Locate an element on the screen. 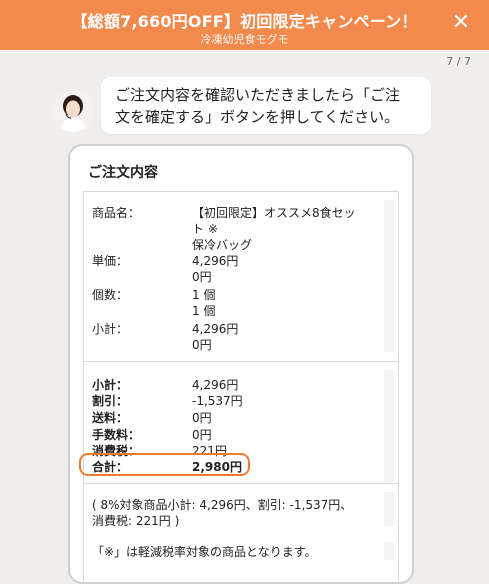 This screenshot has width=489, height=584. operator-avatar-icon is located at coordinates (73, 111).